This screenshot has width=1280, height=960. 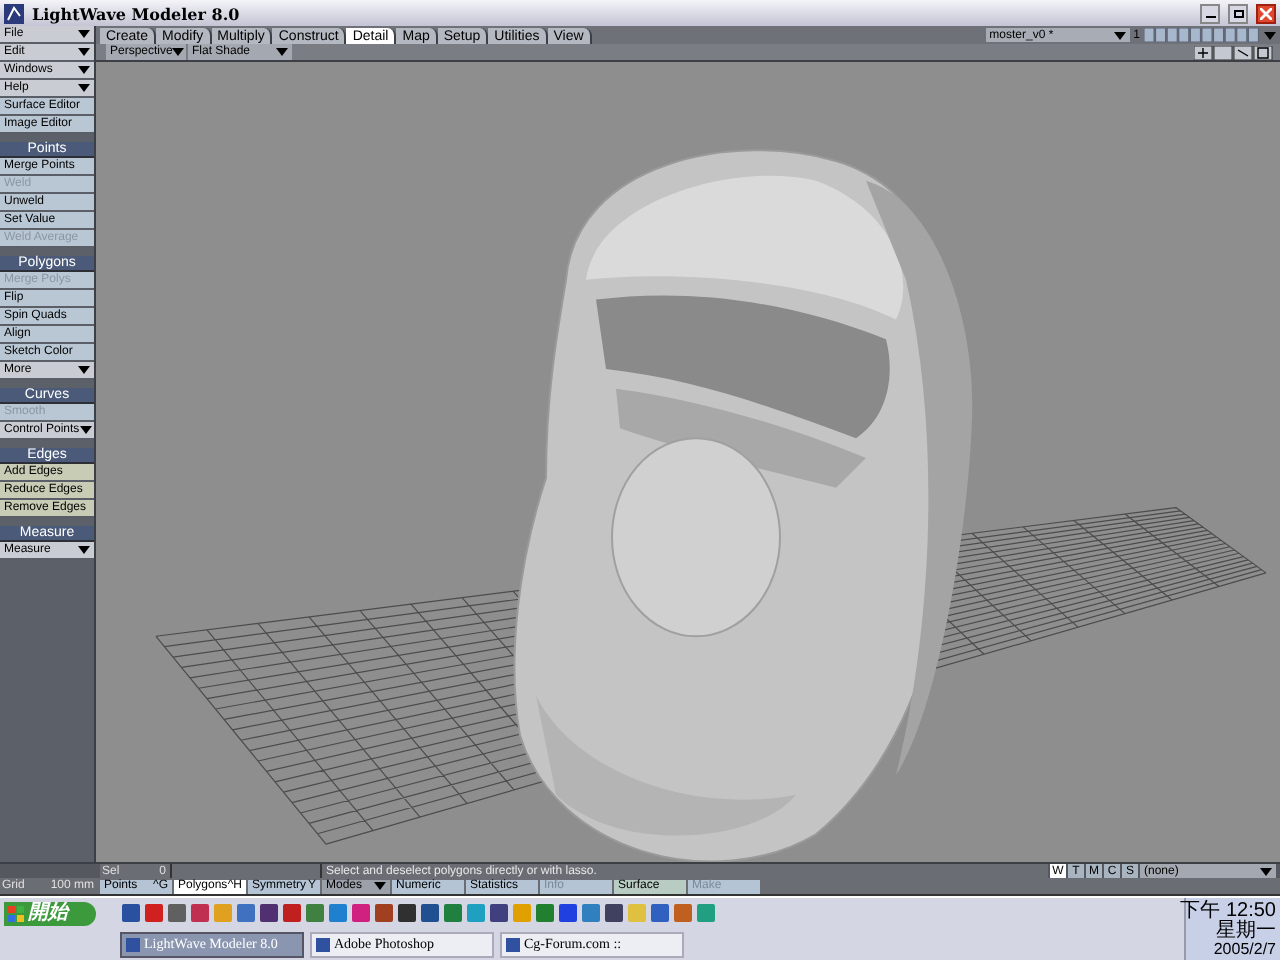 What do you see at coordinates (1246, 931) in the screenshot?
I see `clock-weekday: 星期一` at bounding box center [1246, 931].